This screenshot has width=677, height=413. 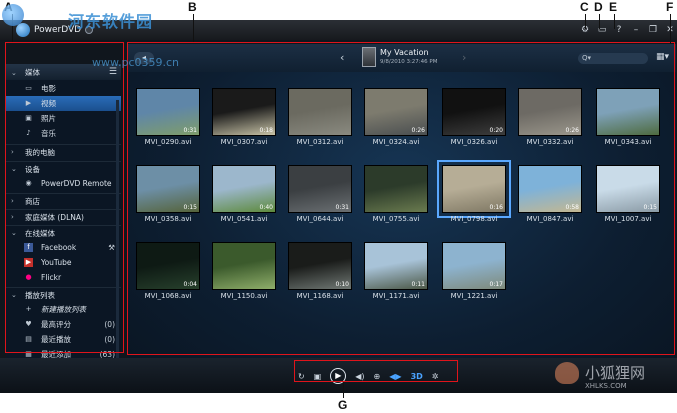 I want to click on watermark-url: www.pc0359.cn, so click(x=136, y=62).